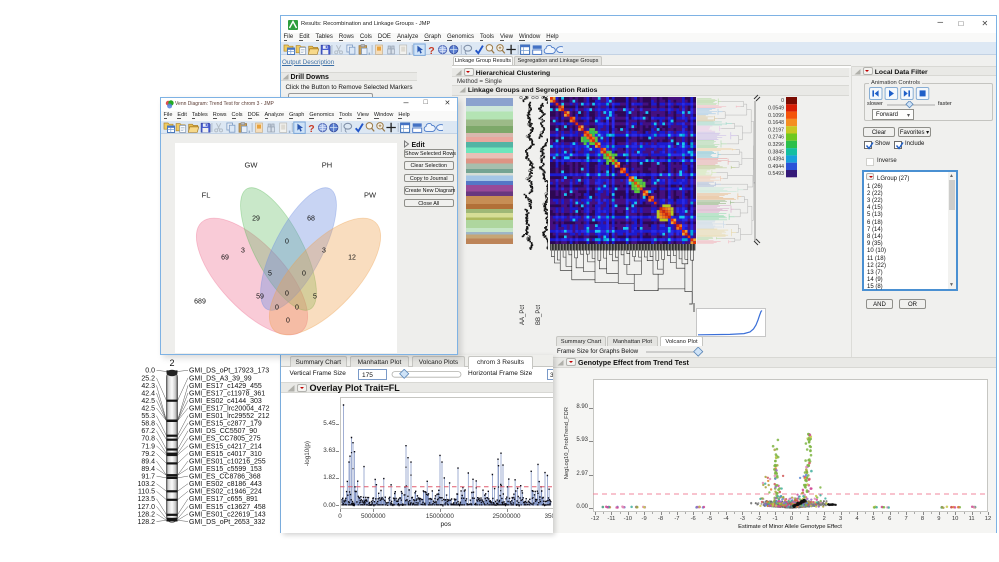 The height and width of the screenshot is (562, 999). What do you see at coordinates (148, 393) in the screenshot?
I see `svg-text: 42.4` at bounding box center [148, 393].